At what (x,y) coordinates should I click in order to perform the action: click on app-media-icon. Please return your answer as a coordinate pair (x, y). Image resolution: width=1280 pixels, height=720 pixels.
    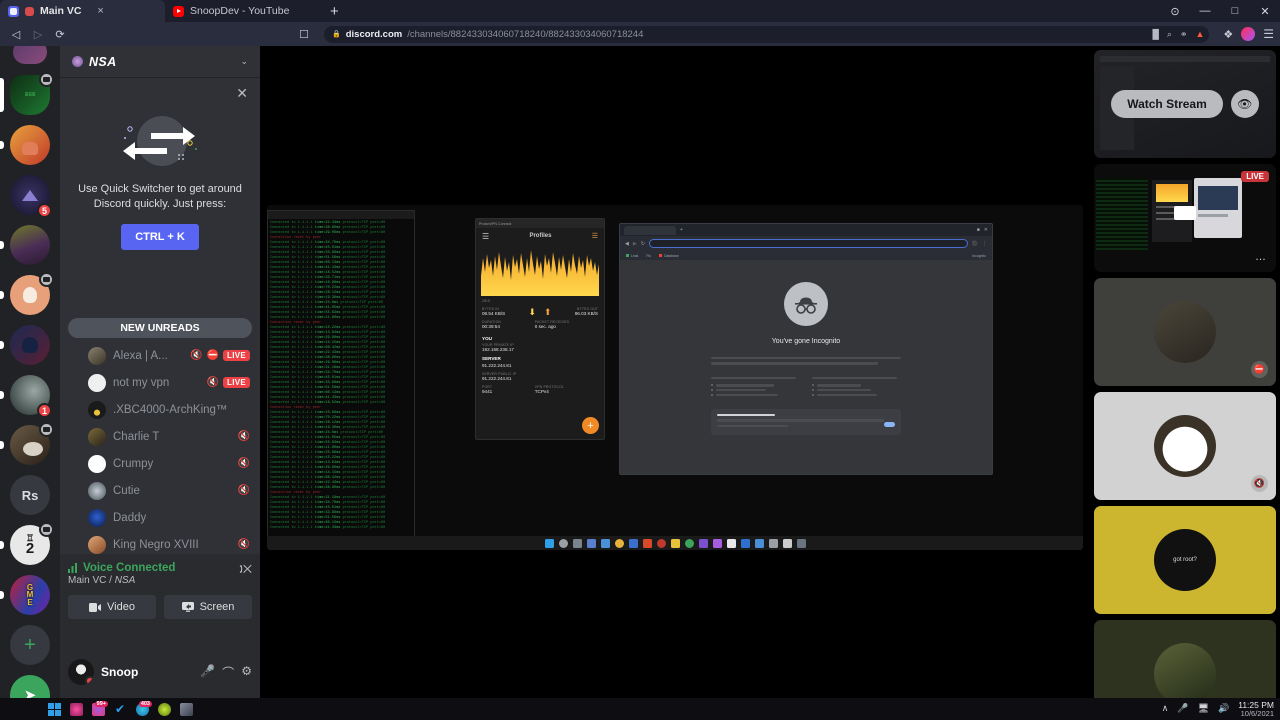
    Looking at the image, I should click on (186, 709).